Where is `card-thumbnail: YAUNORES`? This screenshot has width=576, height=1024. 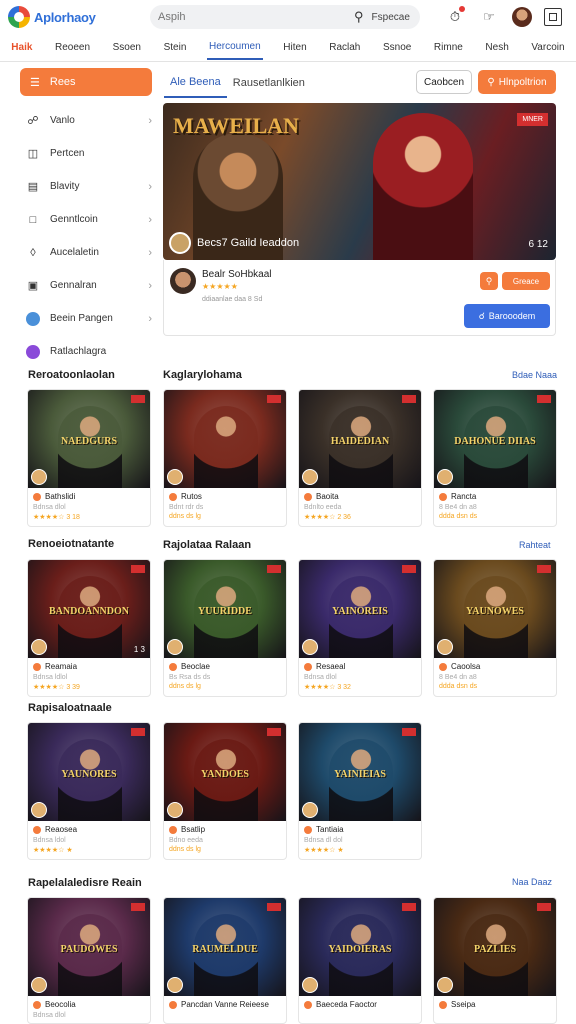 card-thumbnail: YAUNORES is located at coordinates (89, 772).